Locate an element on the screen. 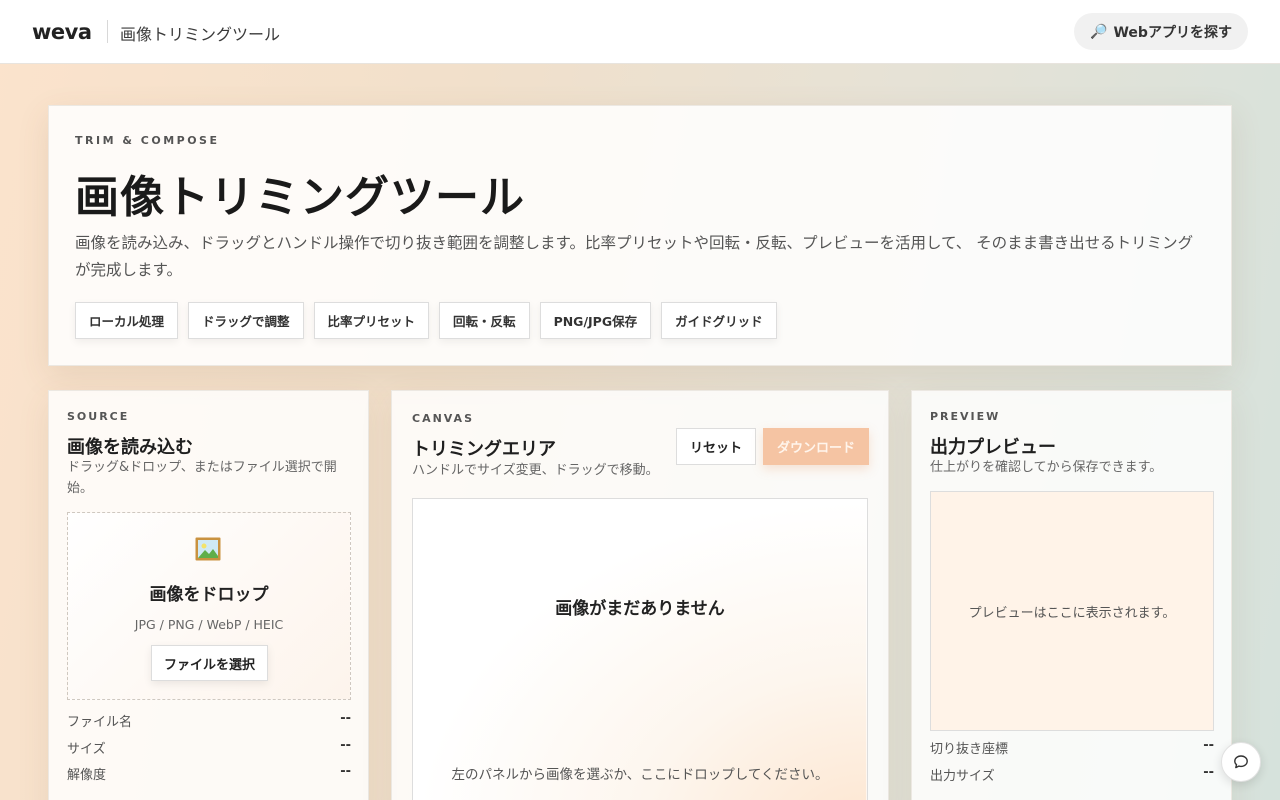  meta-label: サイズ is located at coordinates (86, 749).